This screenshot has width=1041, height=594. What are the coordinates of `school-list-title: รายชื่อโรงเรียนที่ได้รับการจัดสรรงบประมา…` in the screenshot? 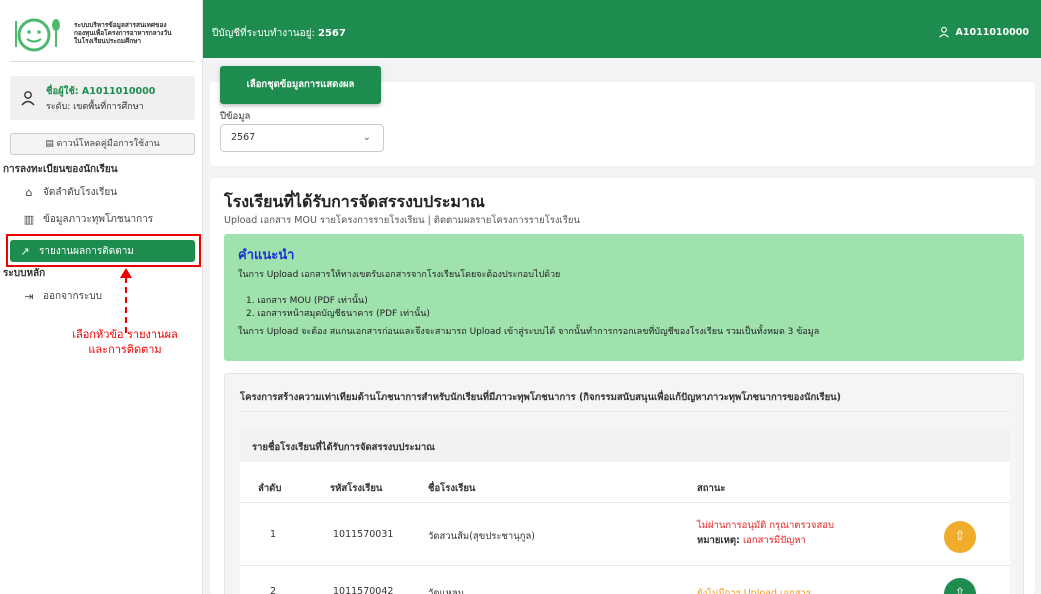 It's located at (343, 447).